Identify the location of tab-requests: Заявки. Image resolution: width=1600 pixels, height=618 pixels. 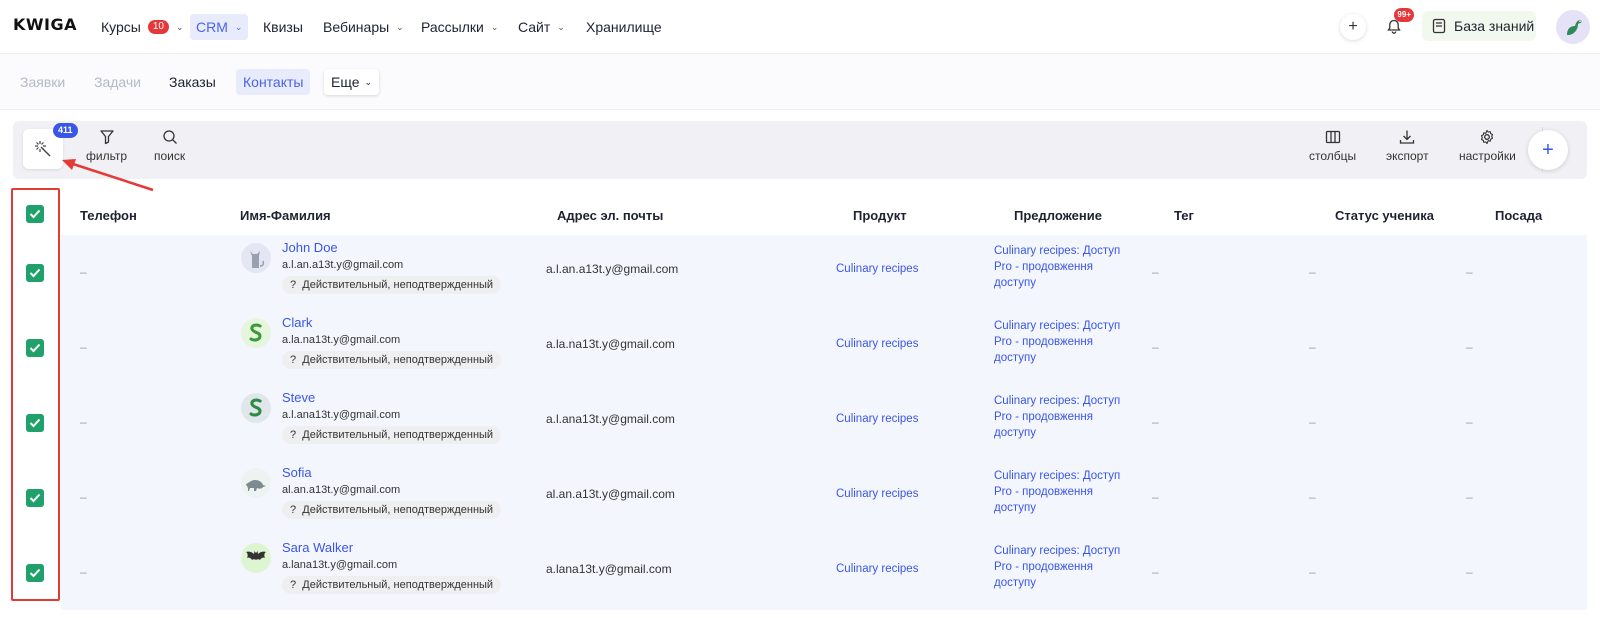
(42, 82).